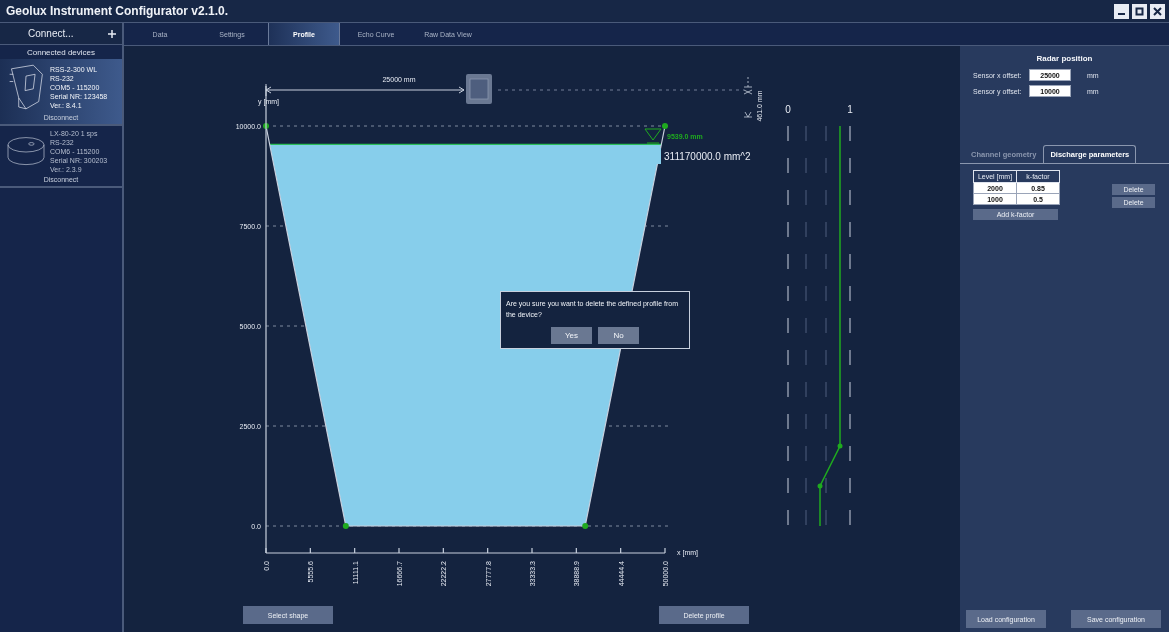 Image resolution: width=1169 pixels, height=632 pixels. Describe the element at coordinates (1064, 58) in the screenshot. I see `panel-title: Radar position` at that location.